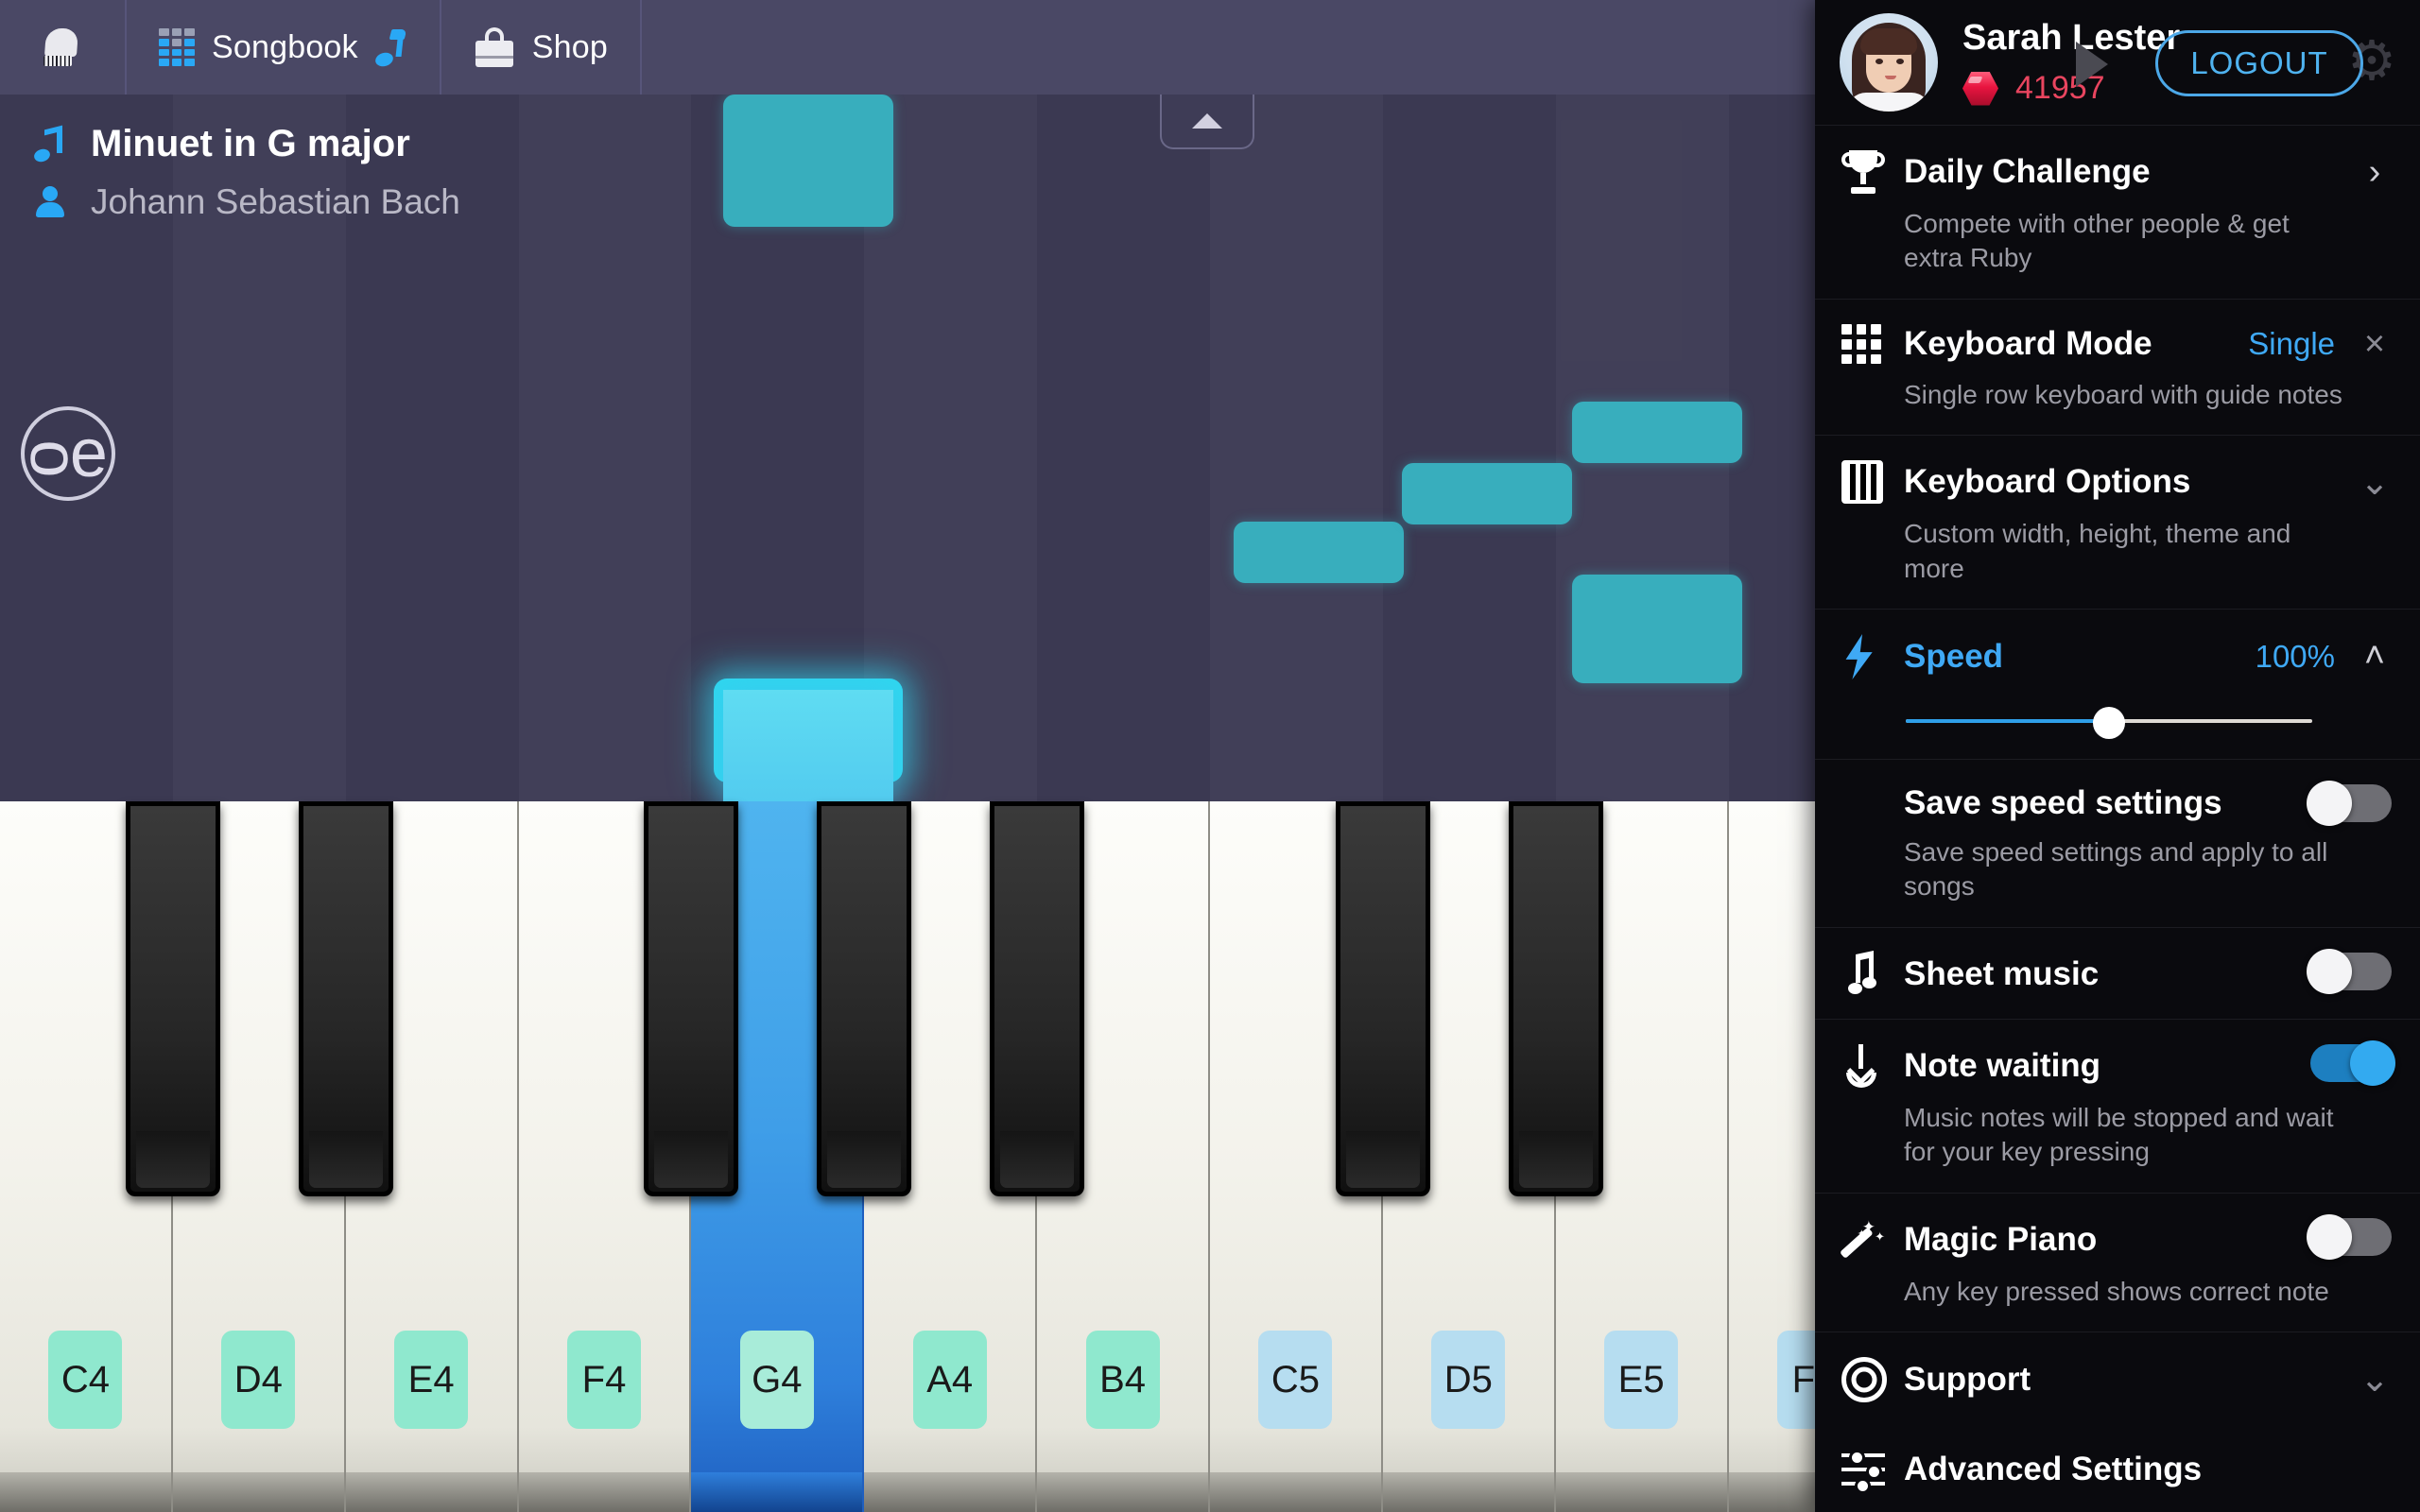 Image resolution: width=2420 pixels, height=1512 pixels. Describe the element at coordinates (2117, 972) in the screenshot. I see `setting-sheet-music: Sheet music` at that location.